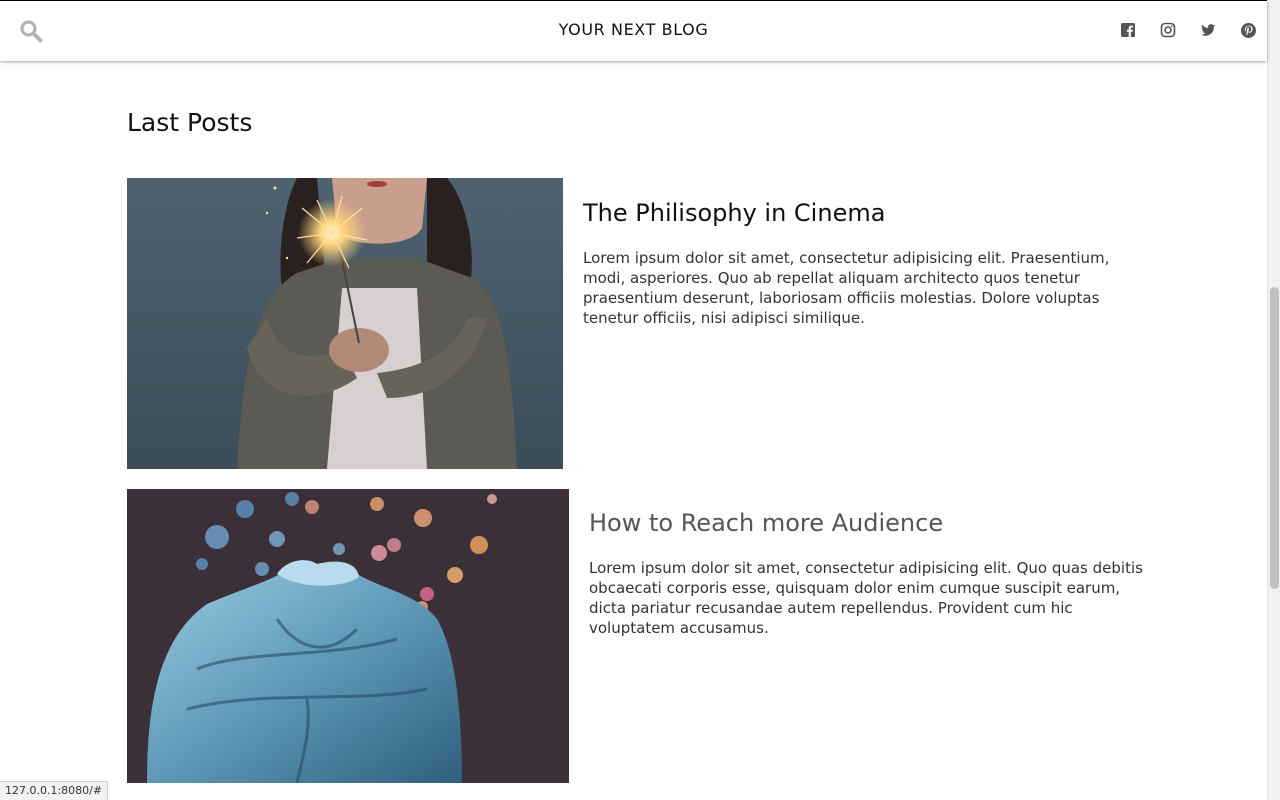 This screenshot has width=1280, height=800. What do you see at coordinates (1208, 30) in the screenshot?
I see `twitter-icon` at bounding box center [1208, 30].